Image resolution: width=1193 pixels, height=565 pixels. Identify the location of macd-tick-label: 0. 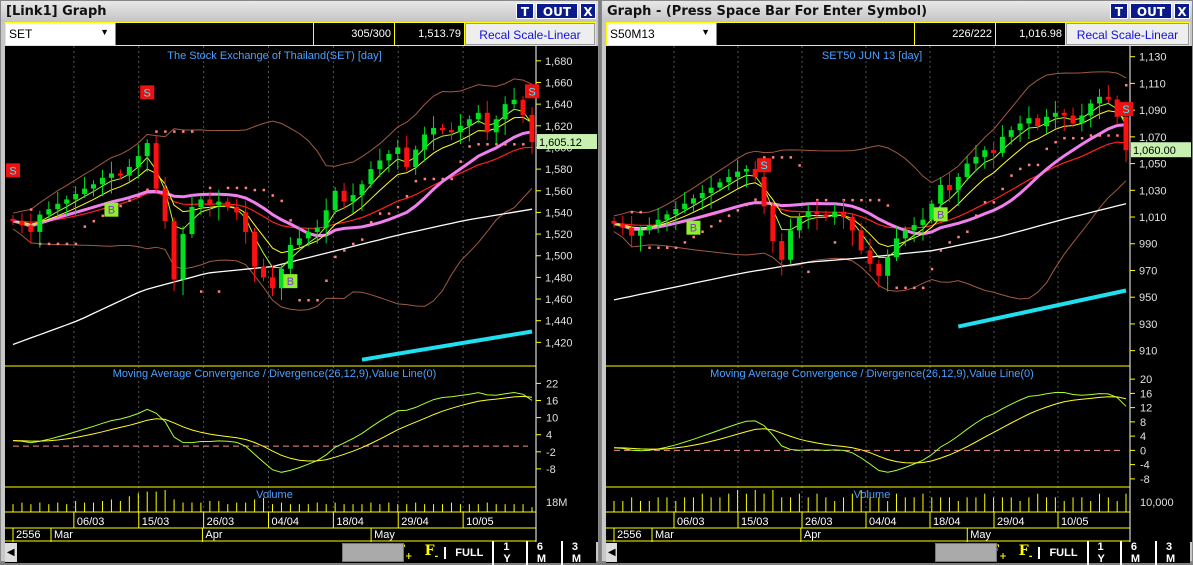
(1143, 451).